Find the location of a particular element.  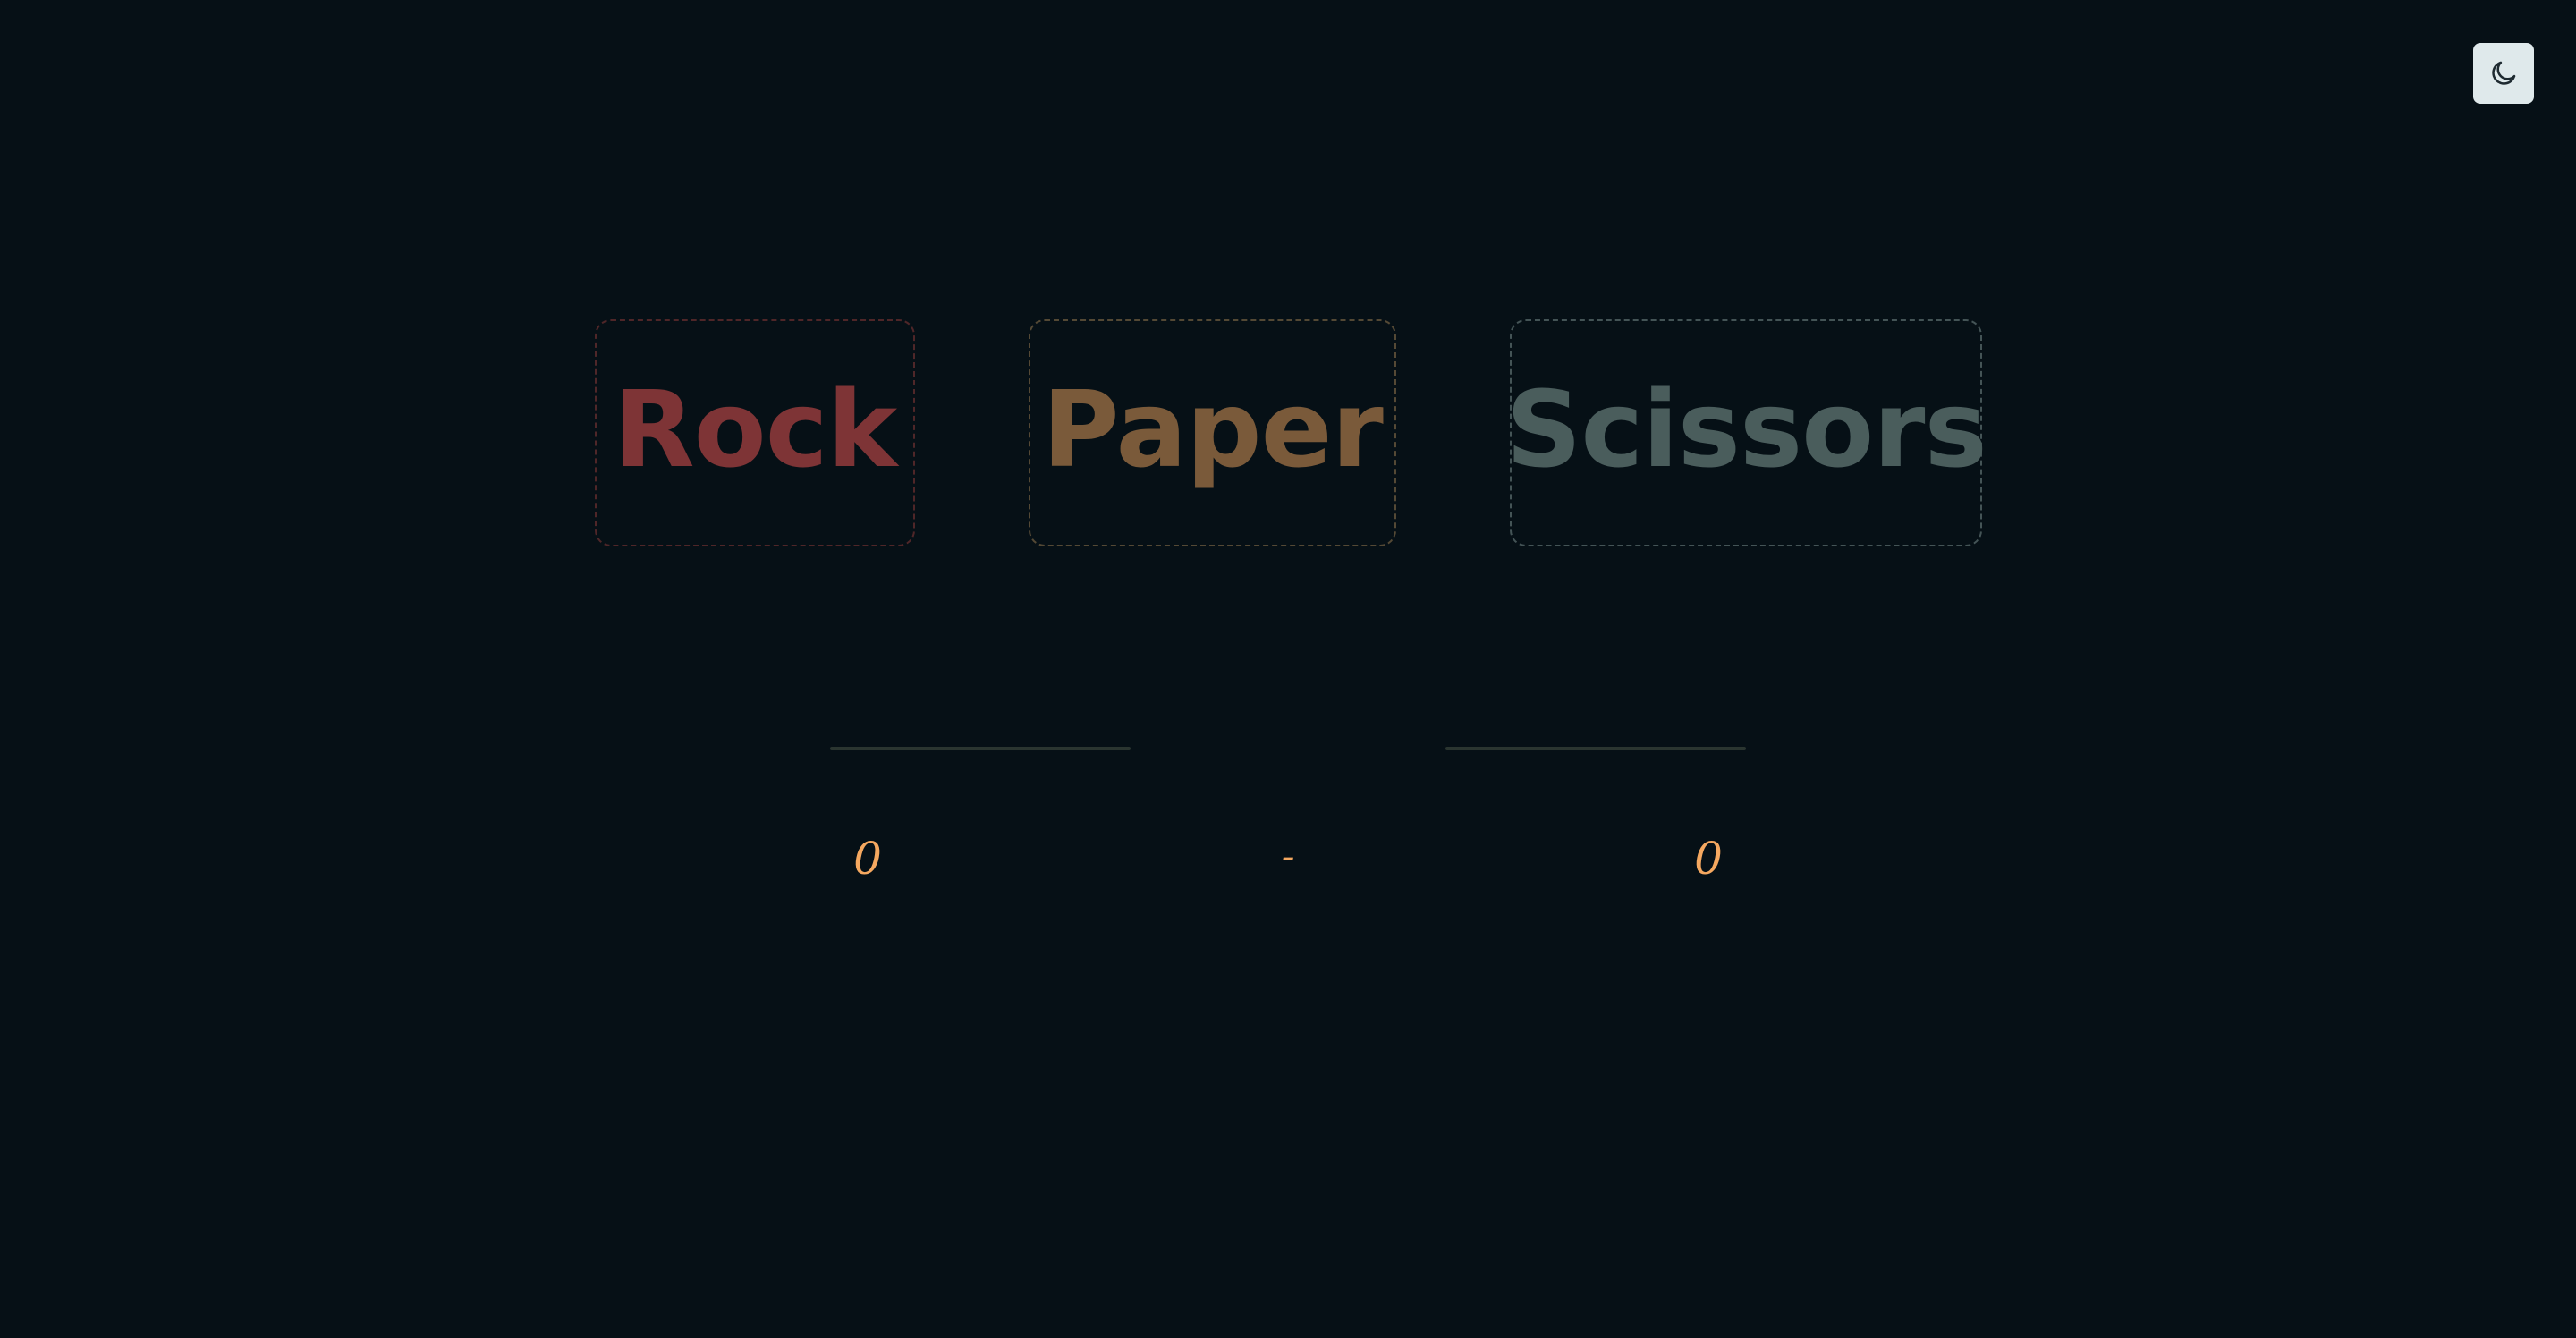

player-score: 0 is located at coordinates (867, 859).